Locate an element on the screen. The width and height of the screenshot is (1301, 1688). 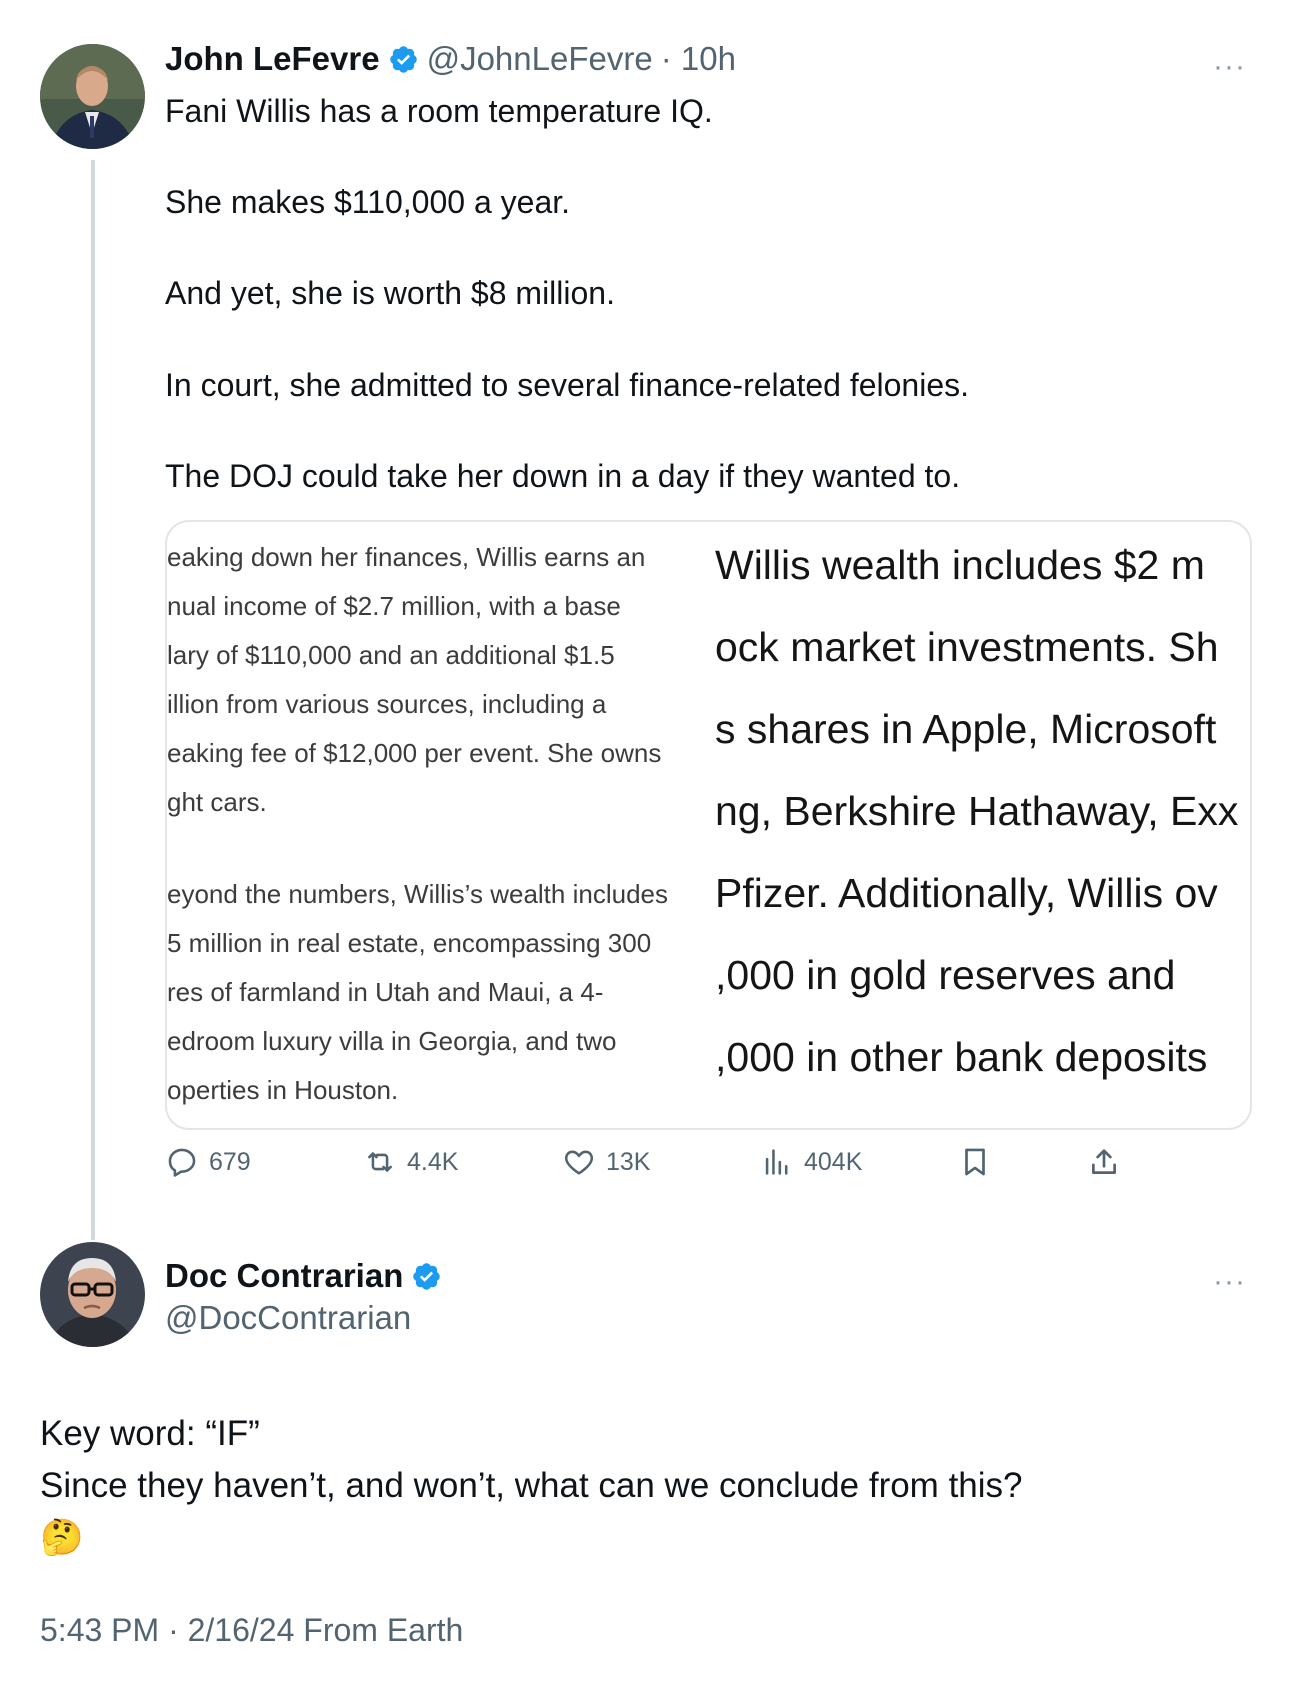
repost-count: 4.4K is located at coordinates (433, 1161).